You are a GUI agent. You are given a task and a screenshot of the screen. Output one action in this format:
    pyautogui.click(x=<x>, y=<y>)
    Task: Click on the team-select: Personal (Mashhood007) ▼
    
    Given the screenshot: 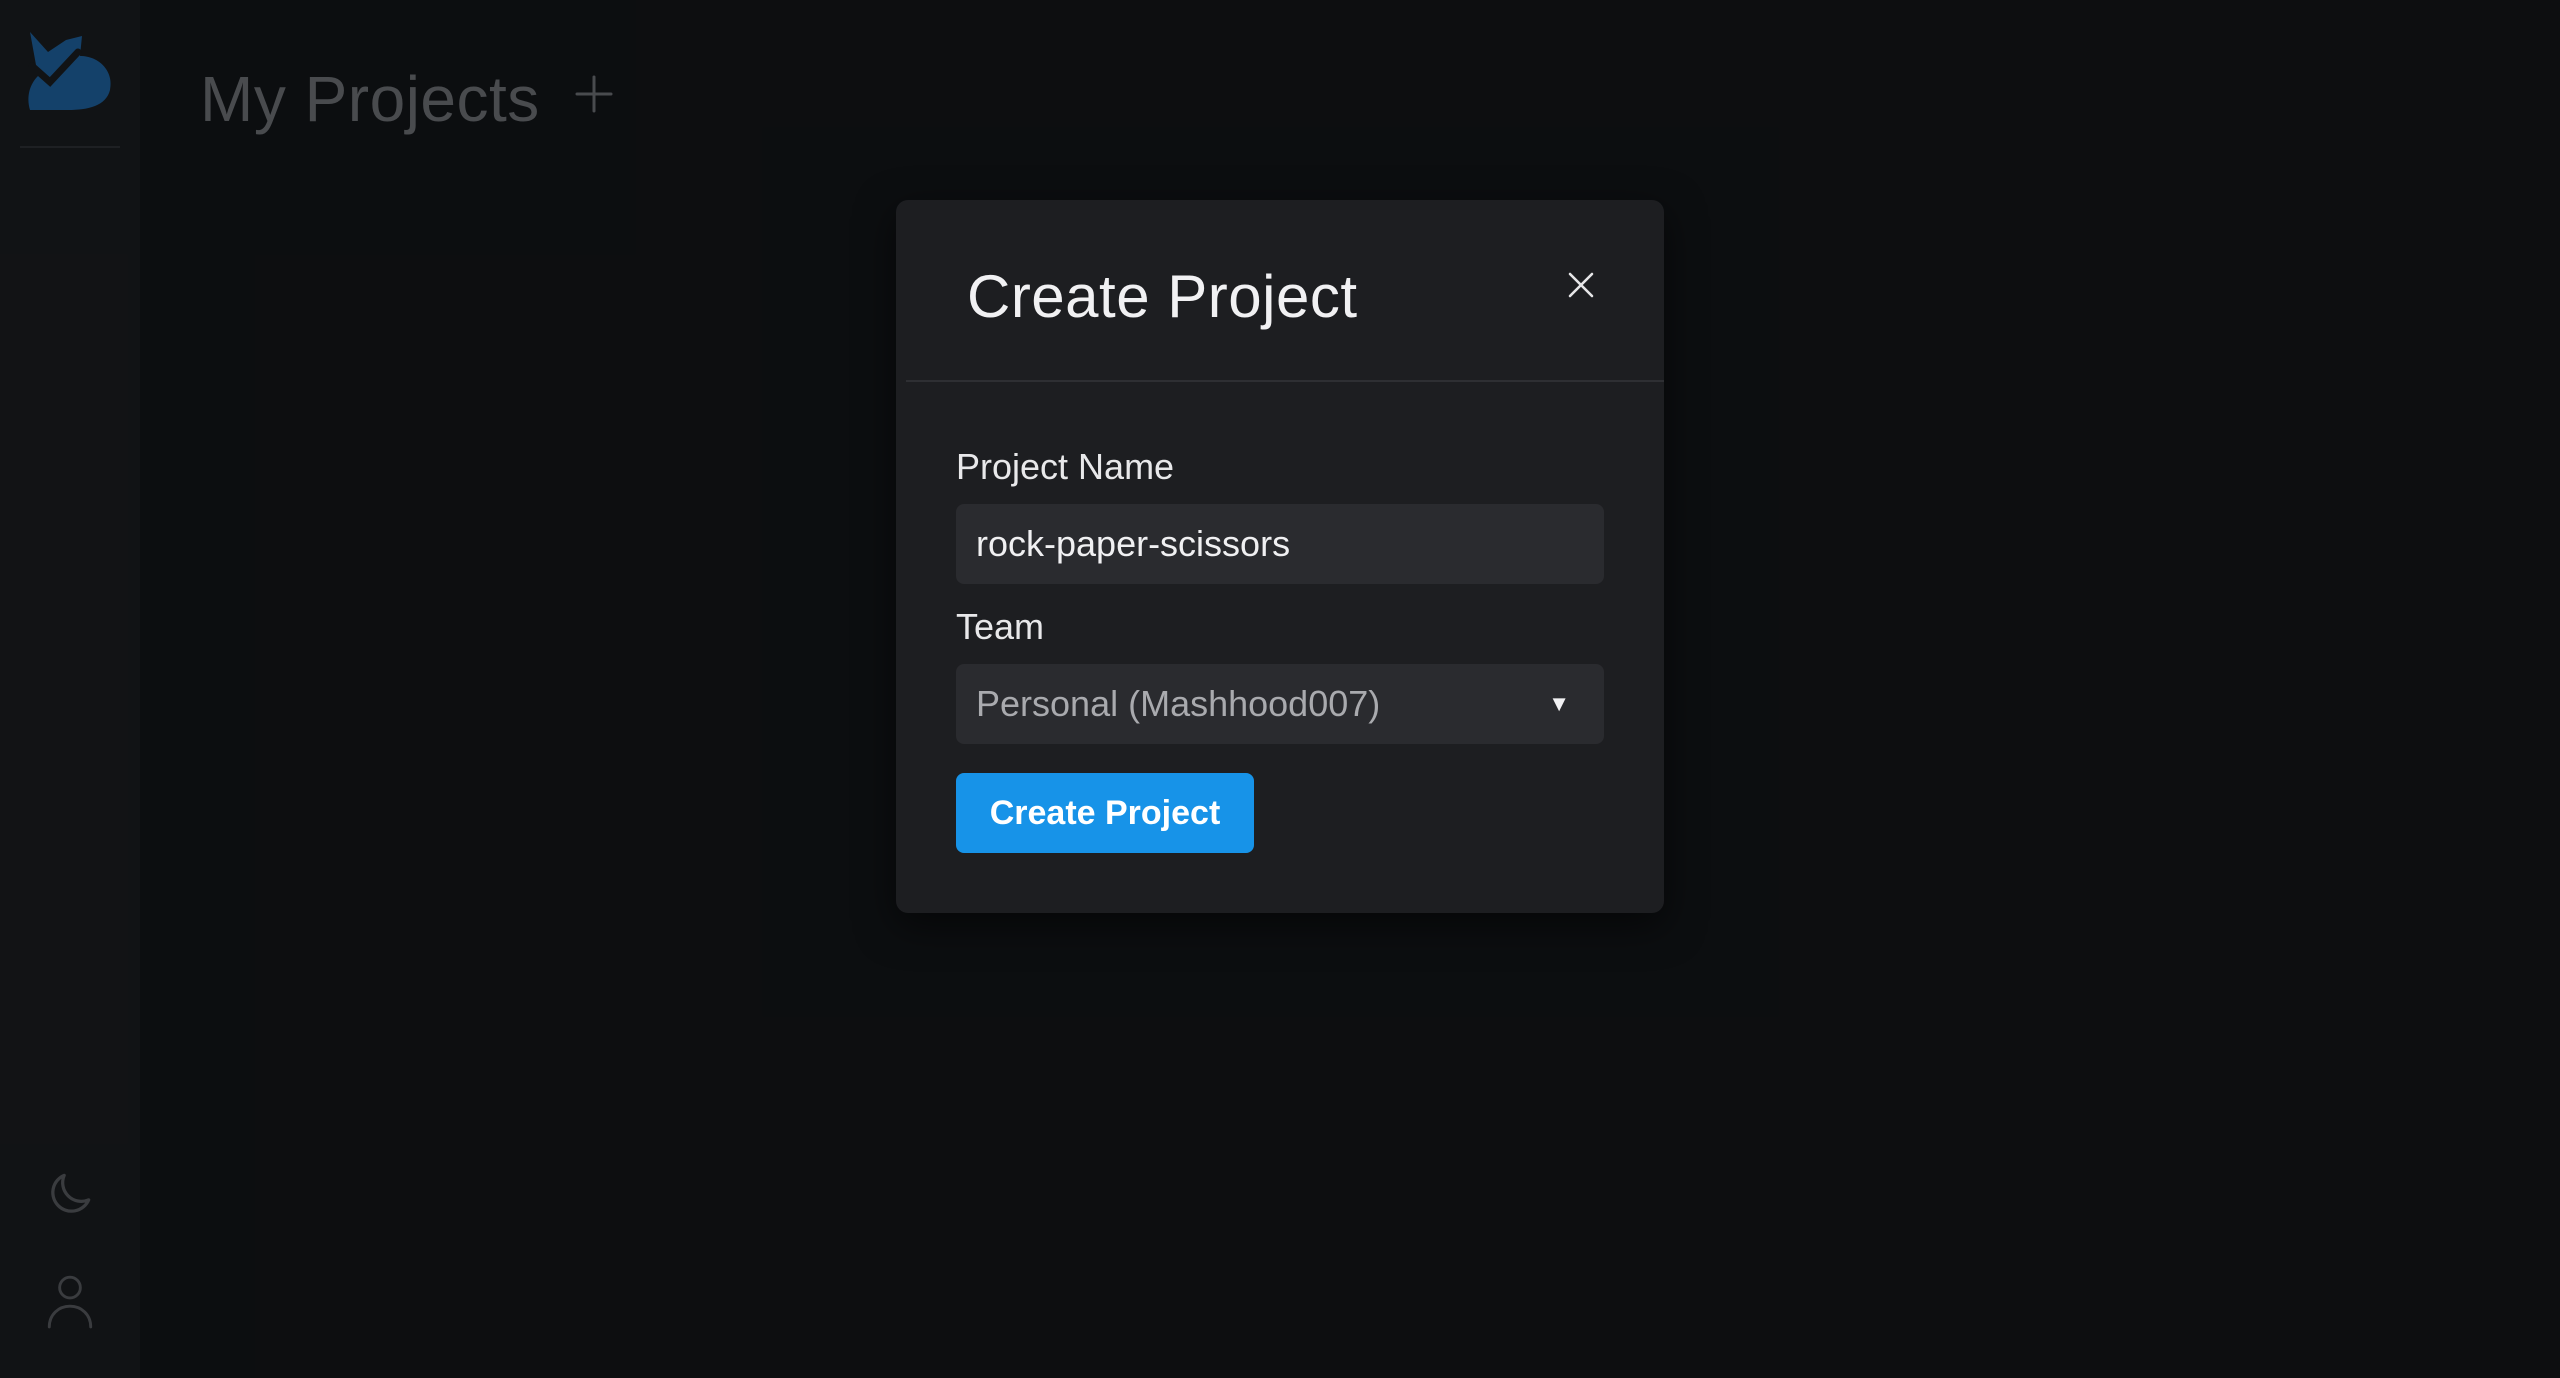 What is the action you would take?
    pyautogui.click(x=1280, y=704)
    